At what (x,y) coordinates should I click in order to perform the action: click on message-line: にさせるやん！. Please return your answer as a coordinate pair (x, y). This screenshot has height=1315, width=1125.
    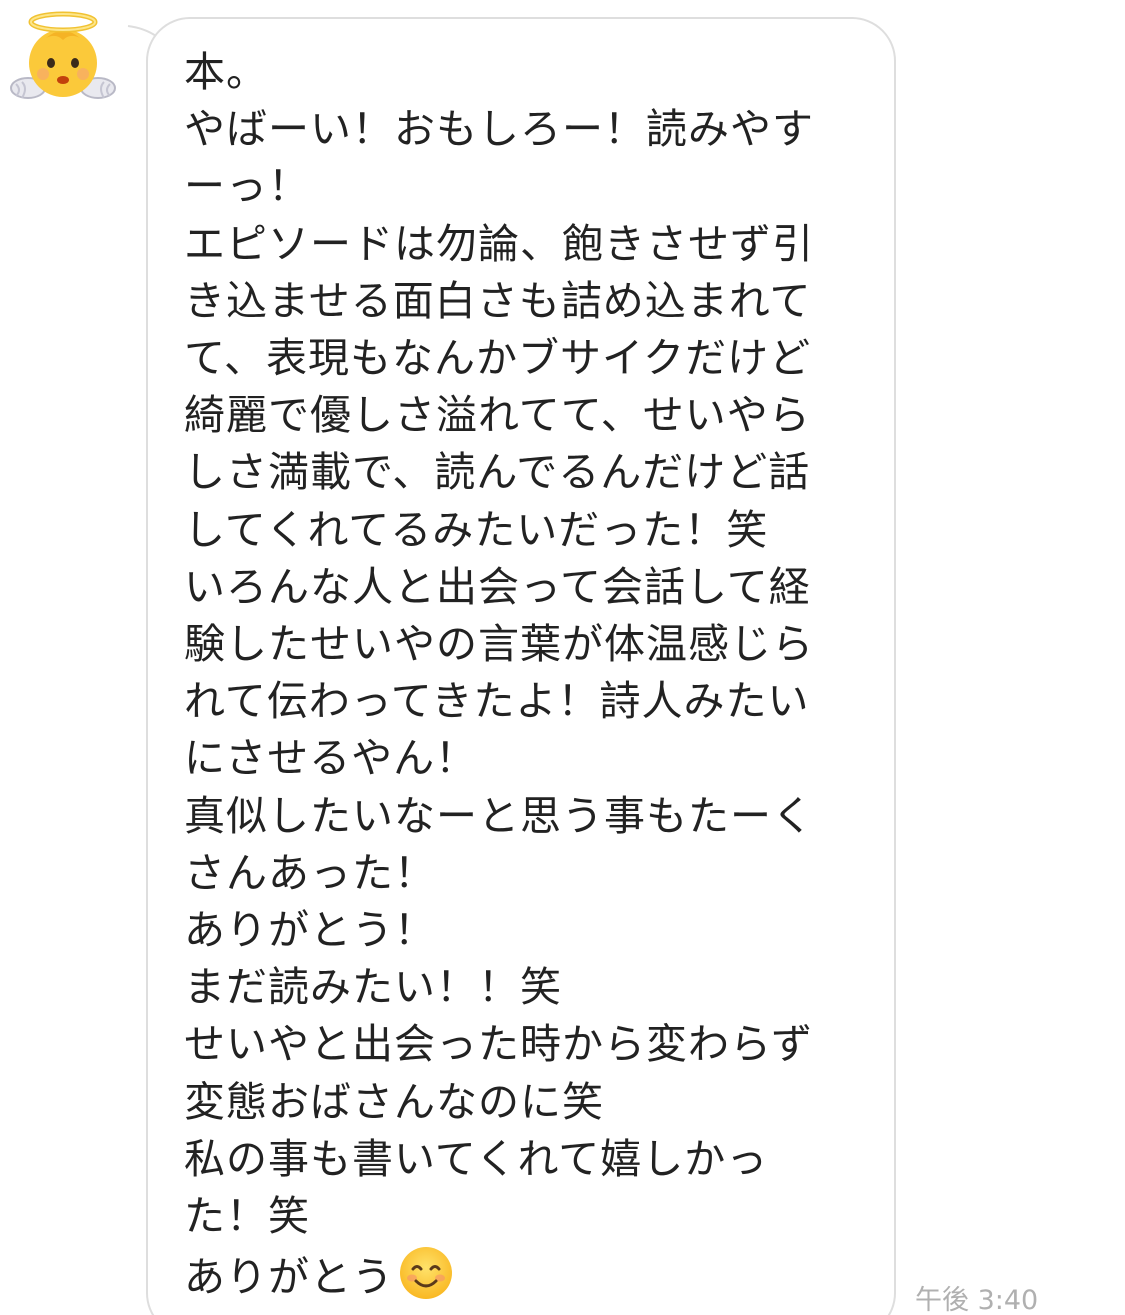
    Looking at the image, I should click on (331, 758).